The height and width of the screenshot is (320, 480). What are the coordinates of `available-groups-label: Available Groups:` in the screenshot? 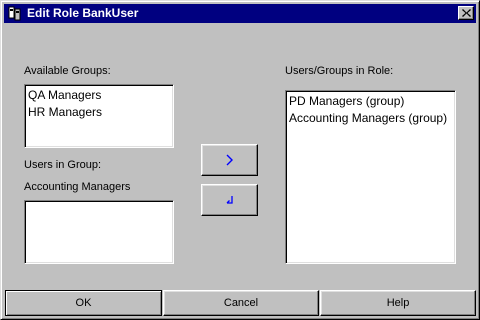 It's located at (67, 71).